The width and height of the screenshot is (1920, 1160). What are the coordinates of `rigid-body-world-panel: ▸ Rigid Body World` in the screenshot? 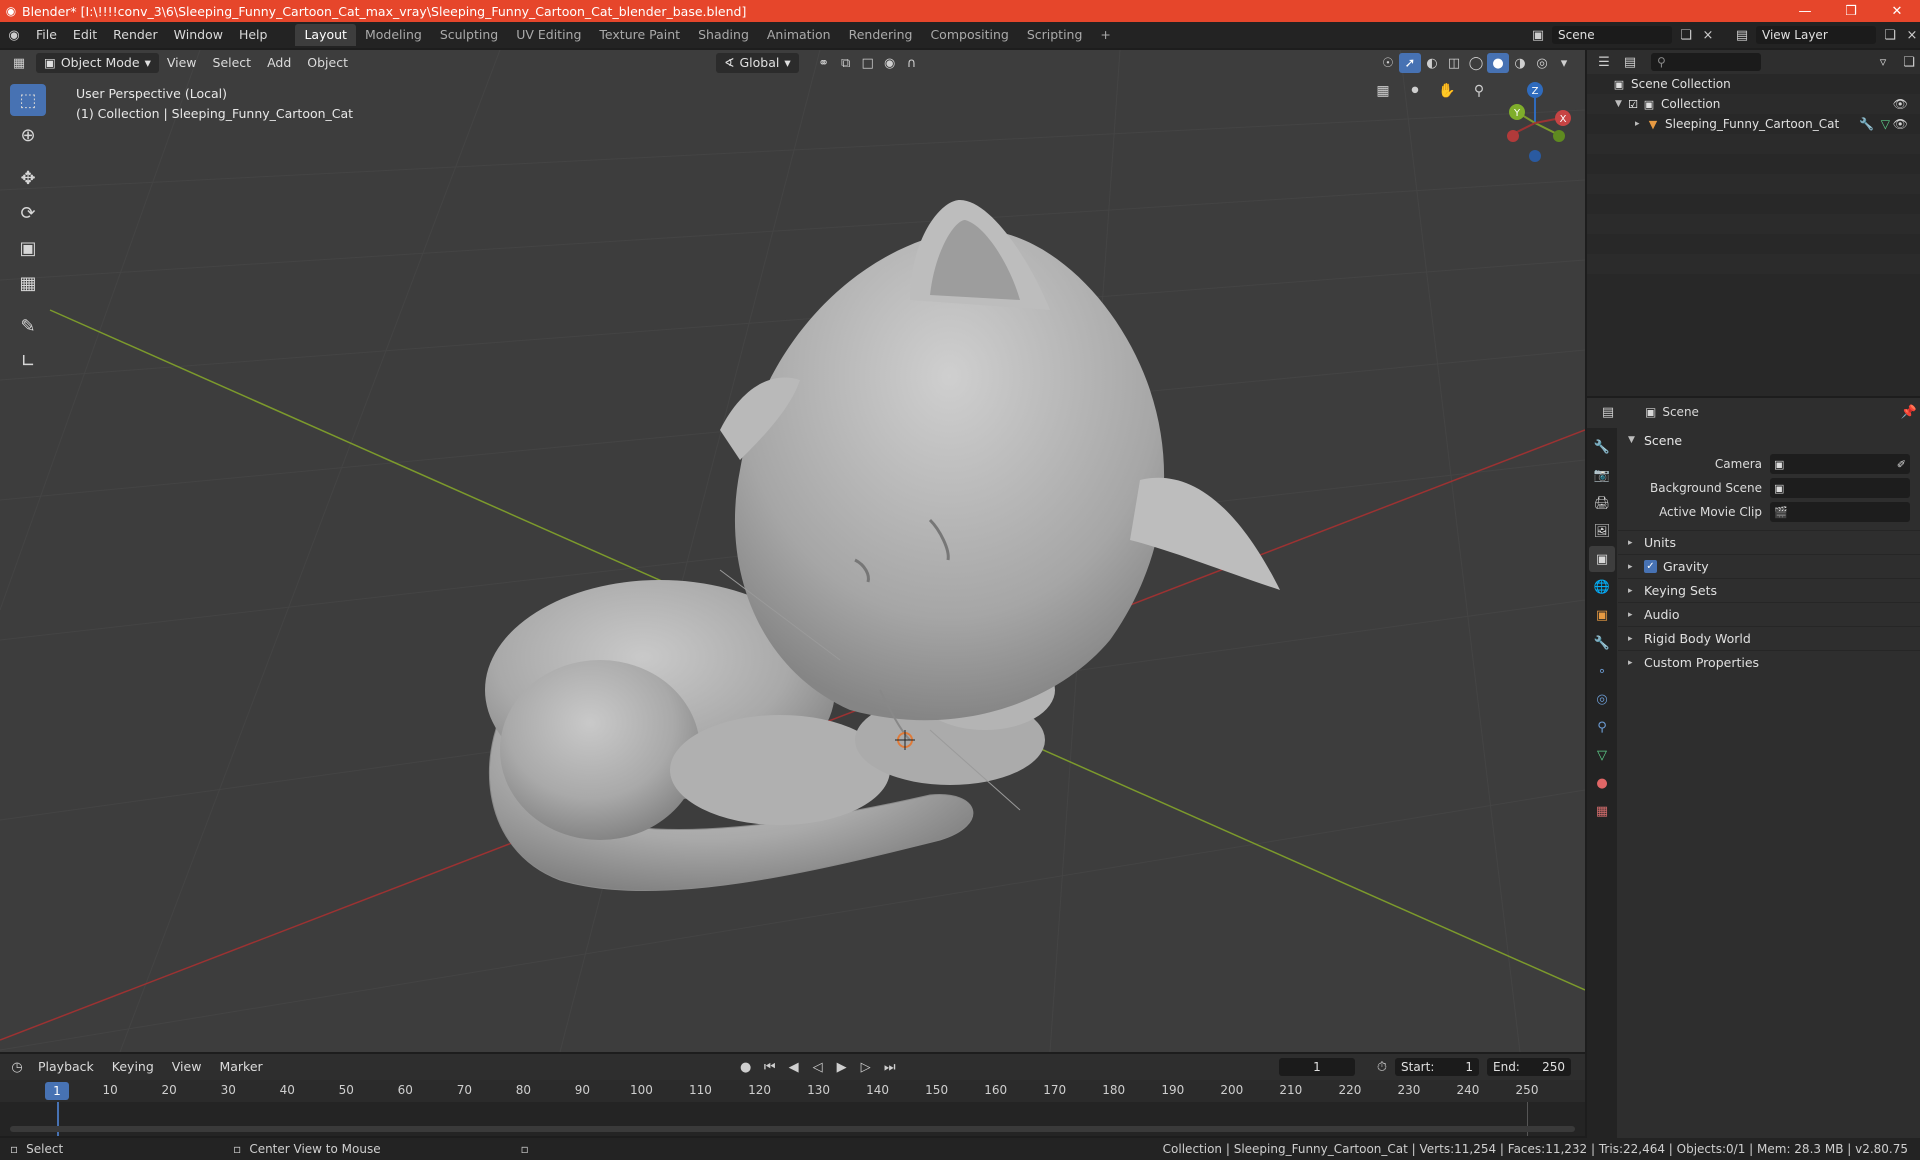 It's located at (1769, 638).